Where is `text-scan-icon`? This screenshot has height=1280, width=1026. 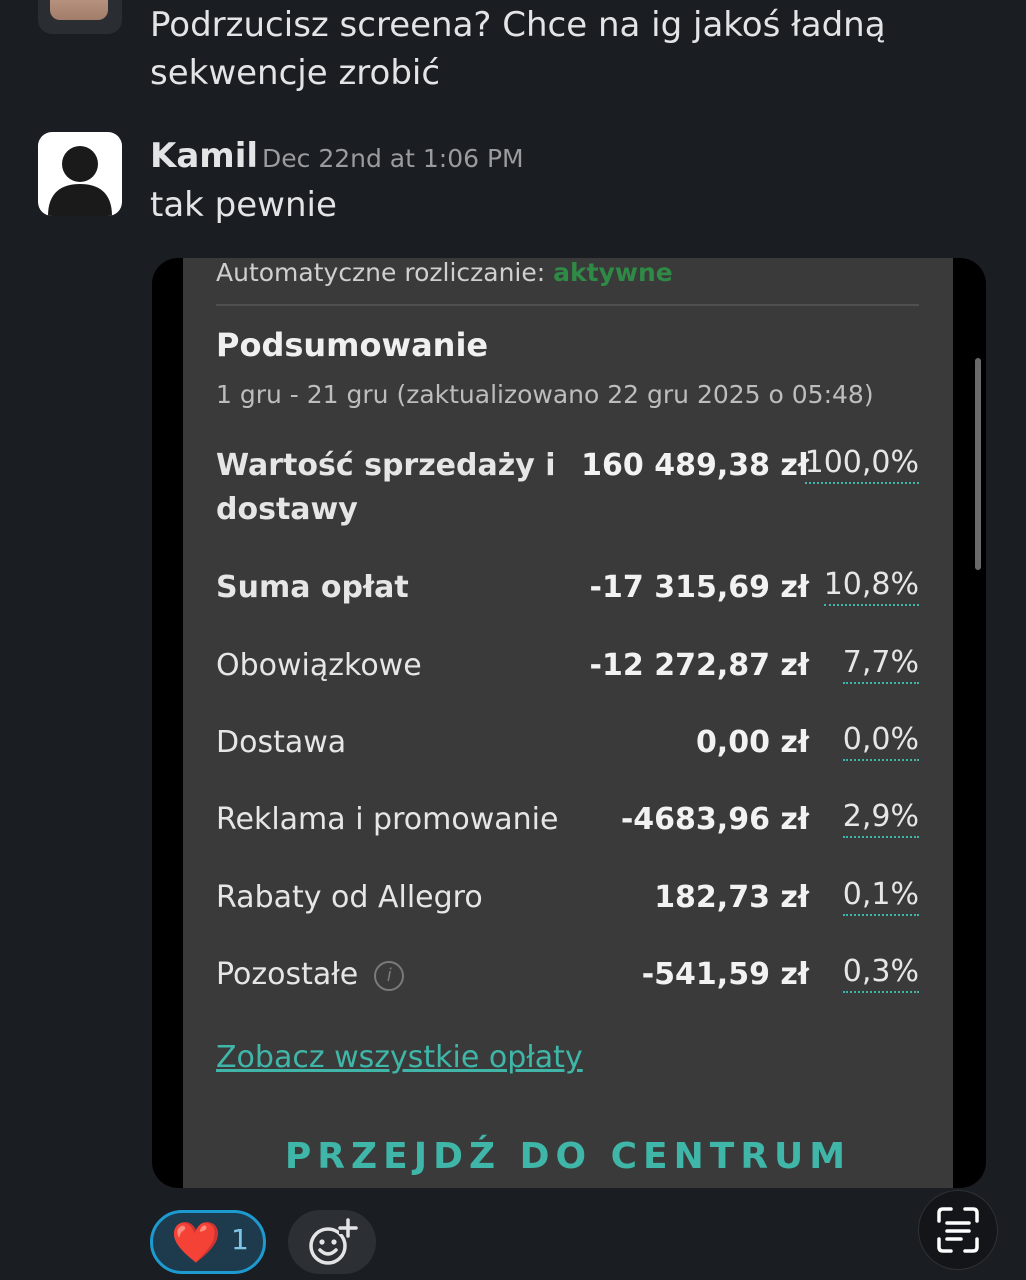
text-scan-icon is located at coordinates (958, 1230).